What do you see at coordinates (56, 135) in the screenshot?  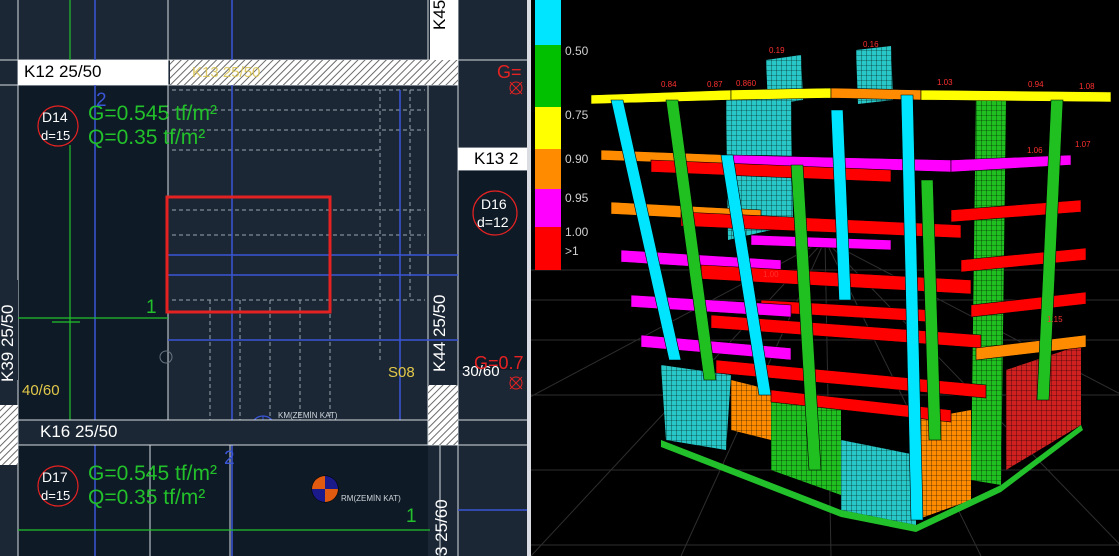 I see `slab-d14-thickness: d=15` at bounding box center [56, 135].